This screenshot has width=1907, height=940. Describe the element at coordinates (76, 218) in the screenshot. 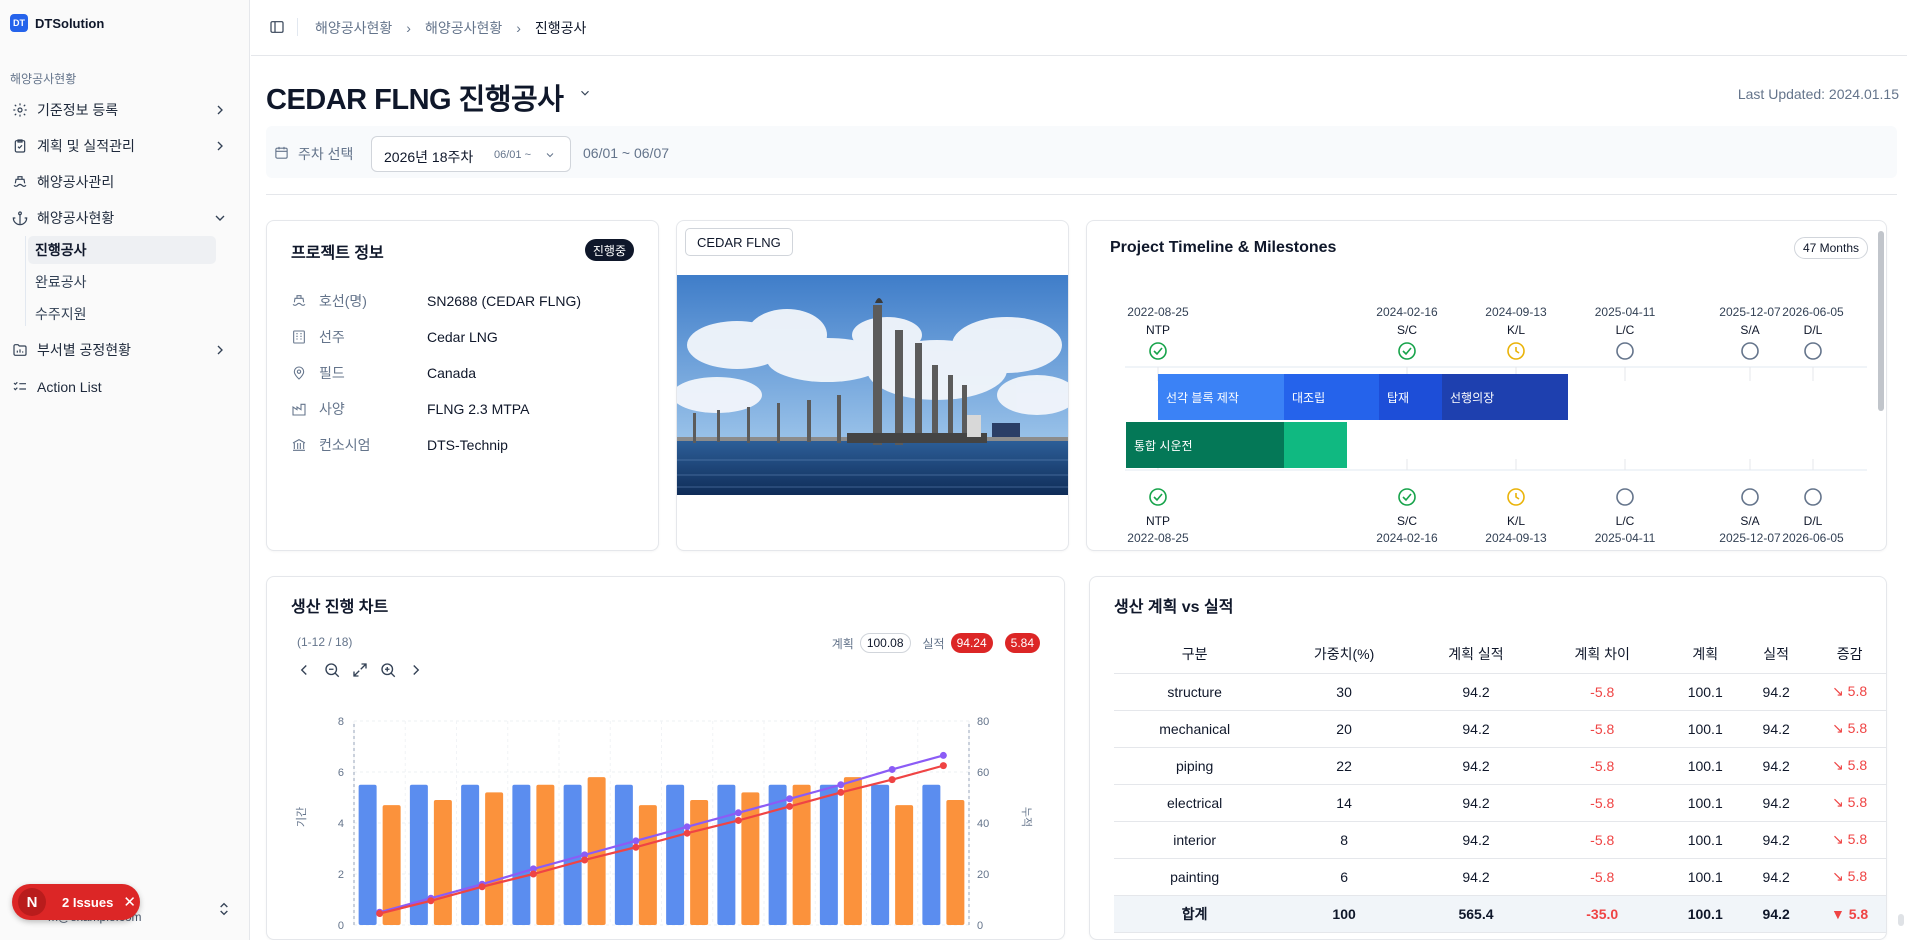

I see `sidebar-item-label: 해양공사현황` at that location.